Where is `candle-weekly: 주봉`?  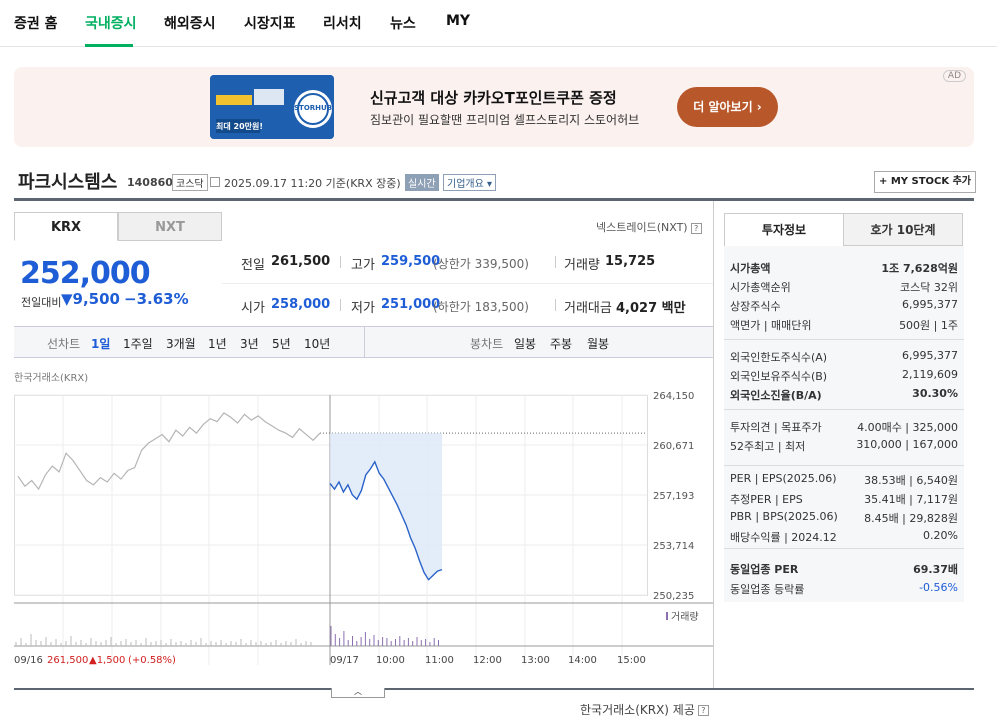
candle-weekly: 주봉 is located at coordinates (561, 343).